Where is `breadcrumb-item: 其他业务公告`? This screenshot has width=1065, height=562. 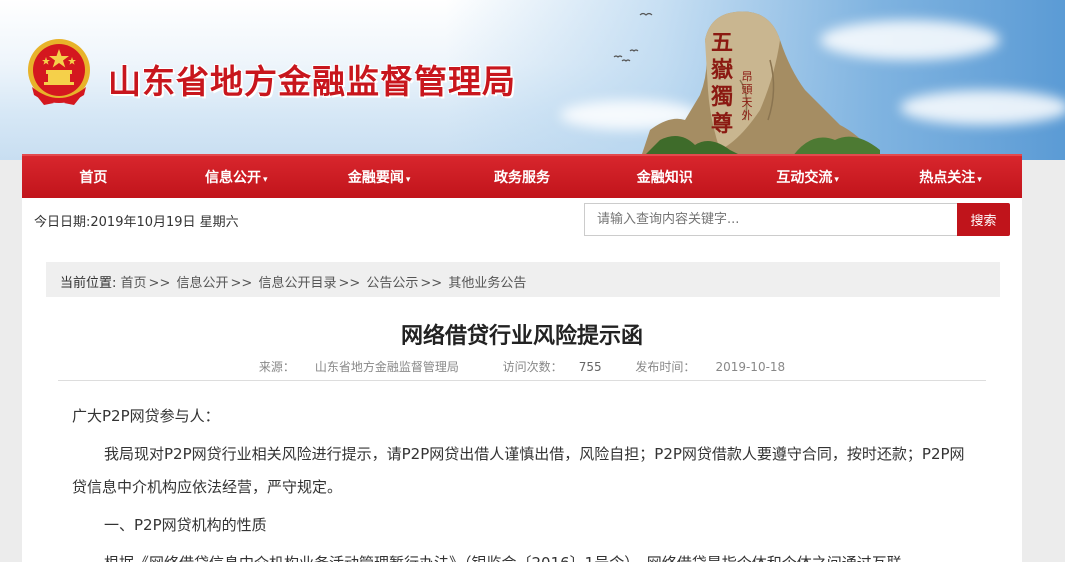
breadcrumb-item: 其他业务公告 is located at coordinates (487, 283).